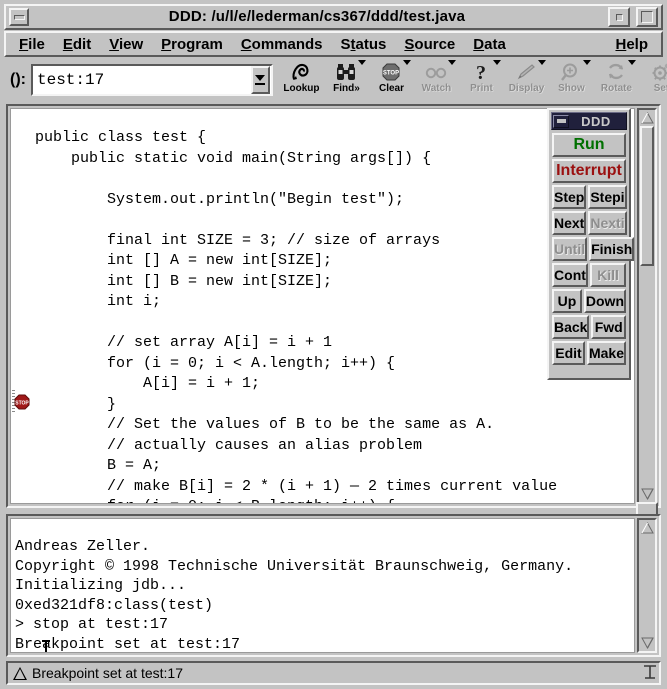 This screenshot has height=689, width=667. What do you see at coordinates (589, 121) in the screenshot?
I see `ddd-panel-titlebar: DDD` at bounding box center [589, 121].